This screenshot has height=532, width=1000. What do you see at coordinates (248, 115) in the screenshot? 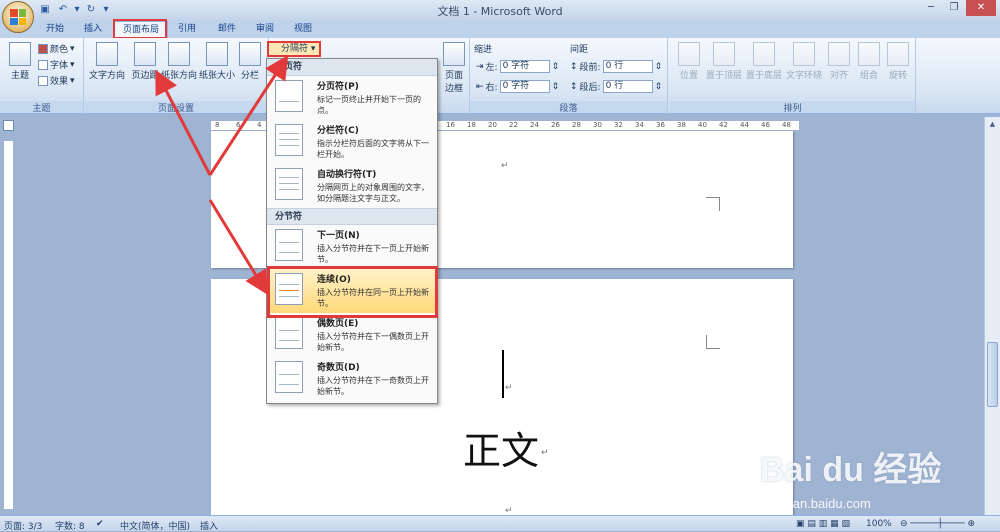
I see `arrow-to-breaks` at bounding box center [248, 115].